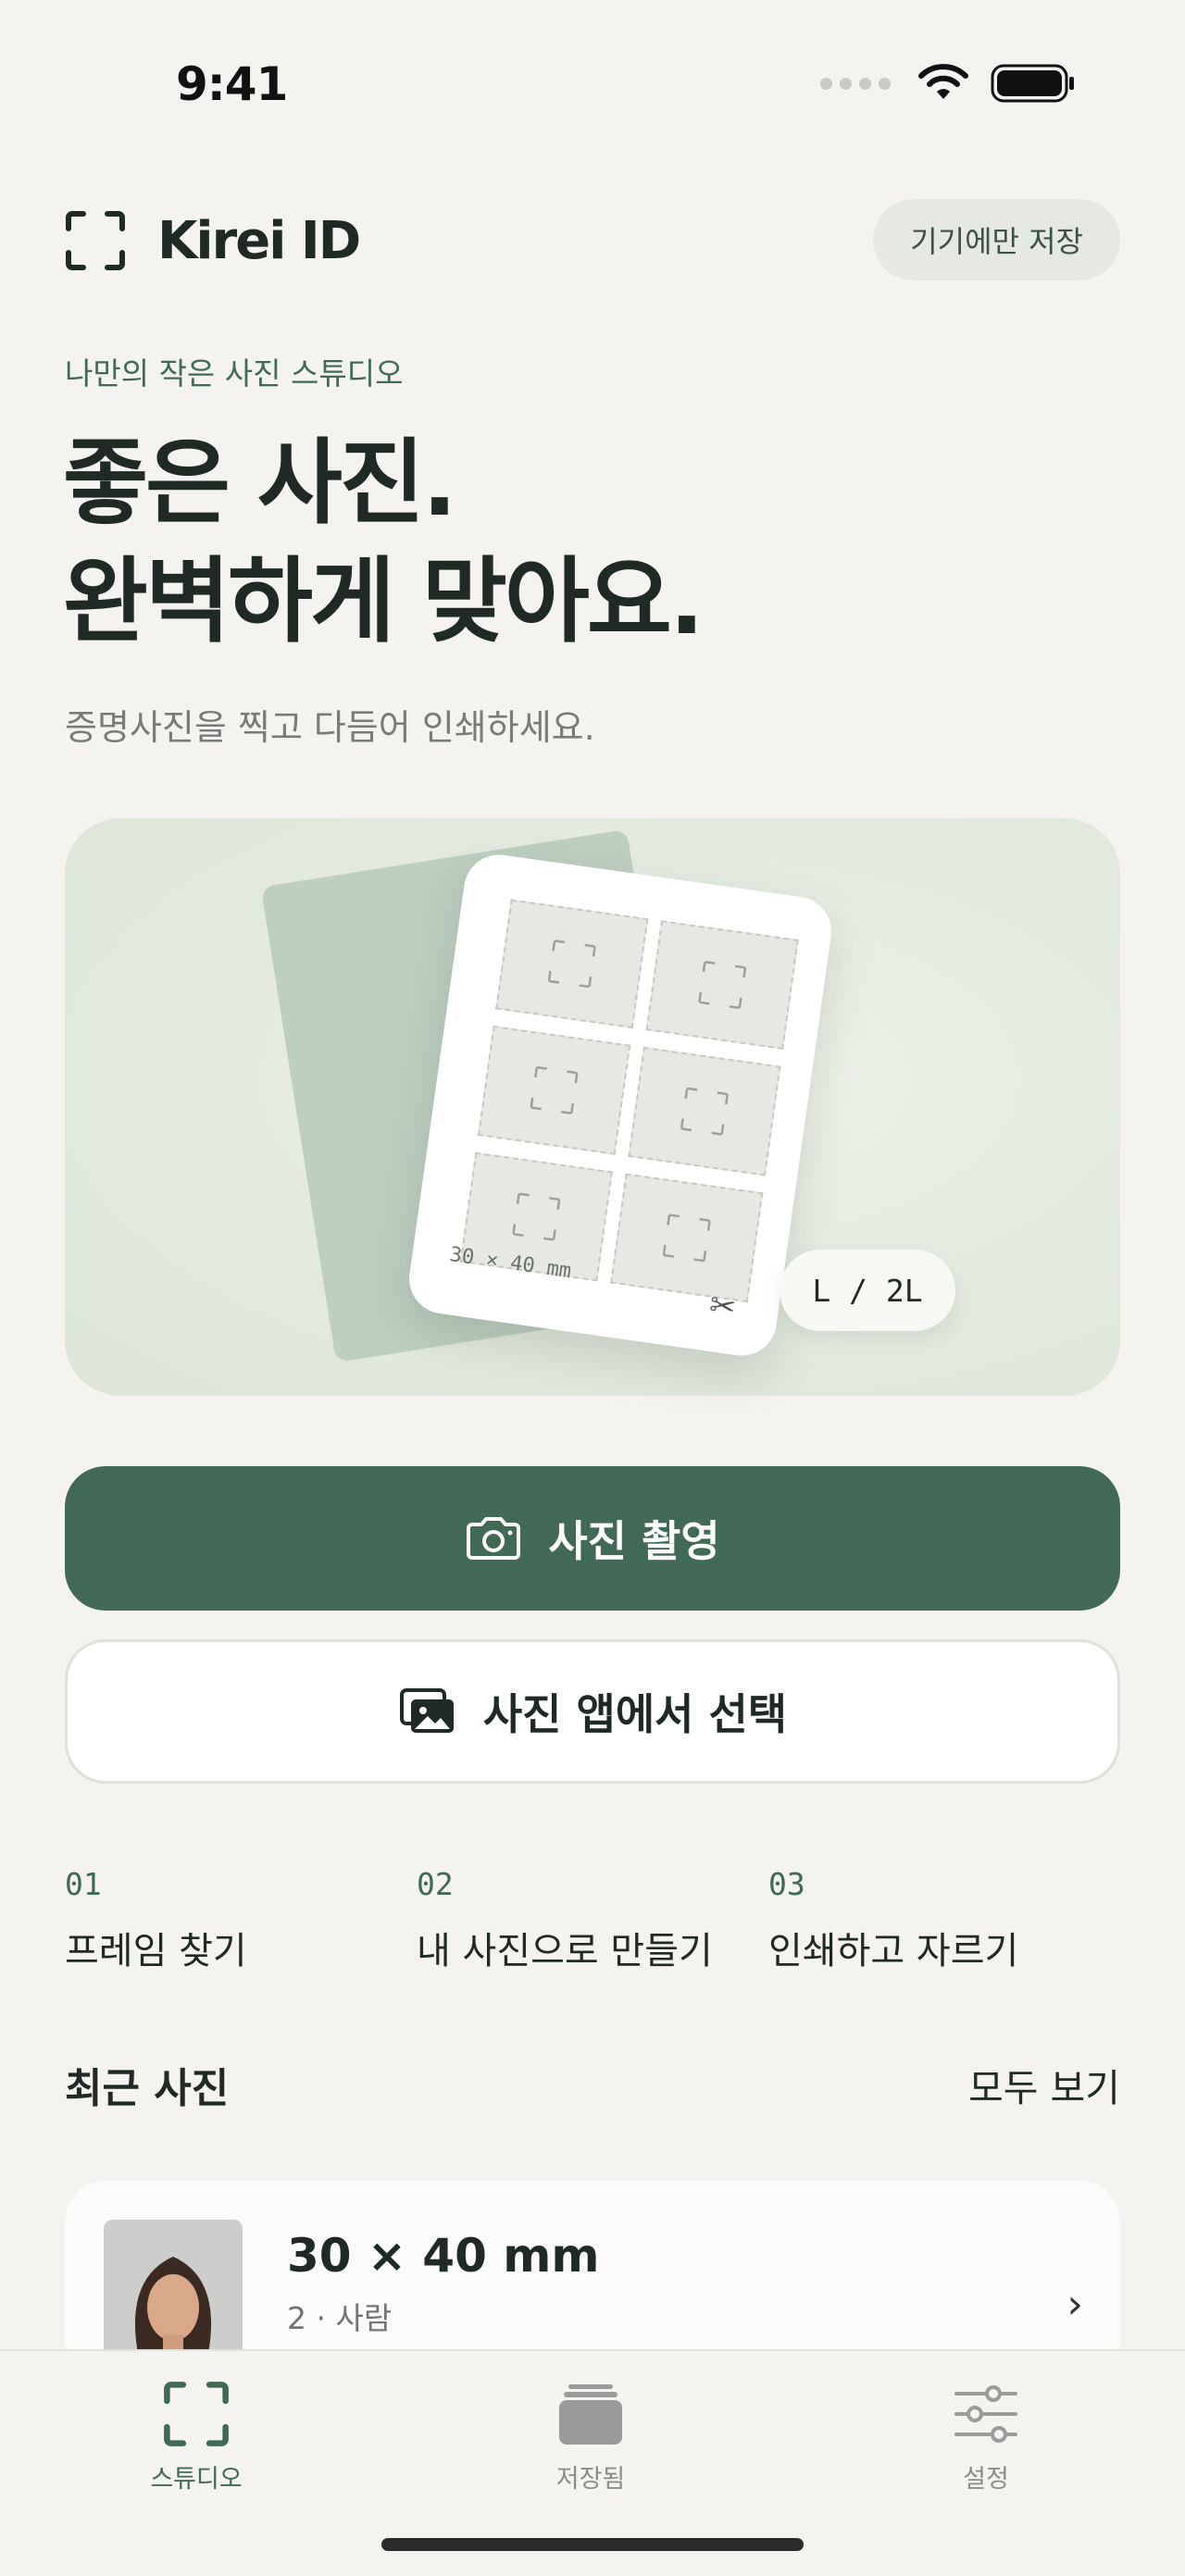 The image size is (1185, 2576). What do you see at coordinates (591, 2414) in the screenshot?
I see `stack-icon` at bounding box center [591, 2414].